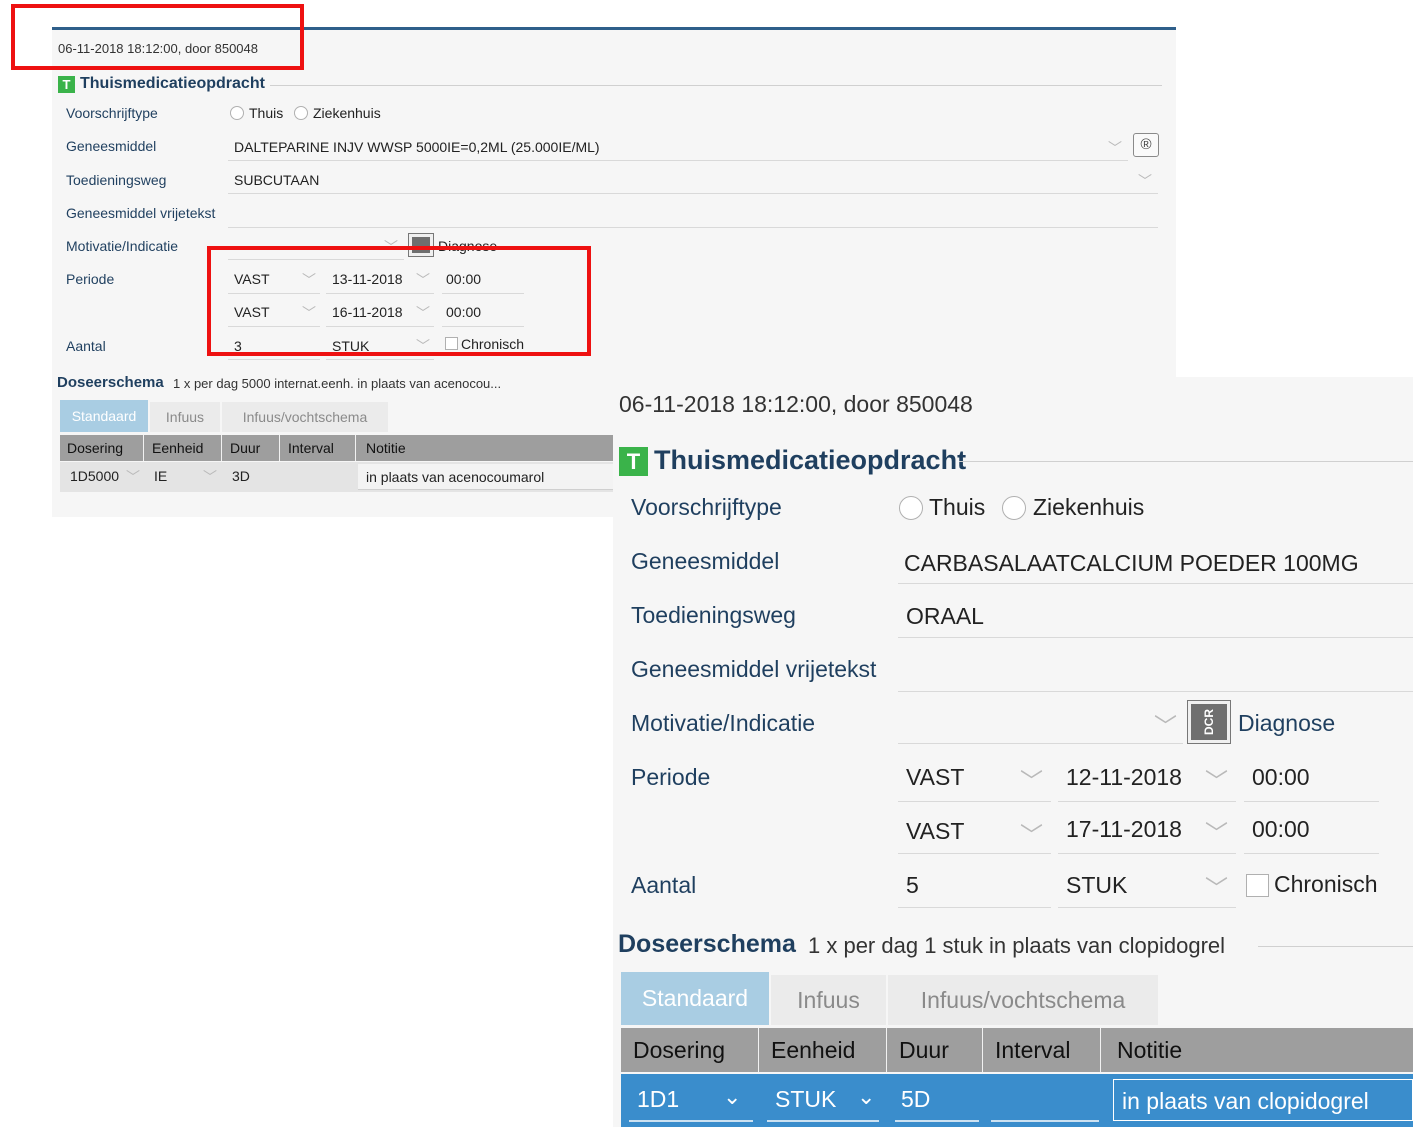 The width and height of the screenshot is (1413, 1127). What do you see at coordinates (1147, 779) in the screenshot?
I see `periode-start-date: 12-11-2018 ﹀` at bounding box center [1147, 779].